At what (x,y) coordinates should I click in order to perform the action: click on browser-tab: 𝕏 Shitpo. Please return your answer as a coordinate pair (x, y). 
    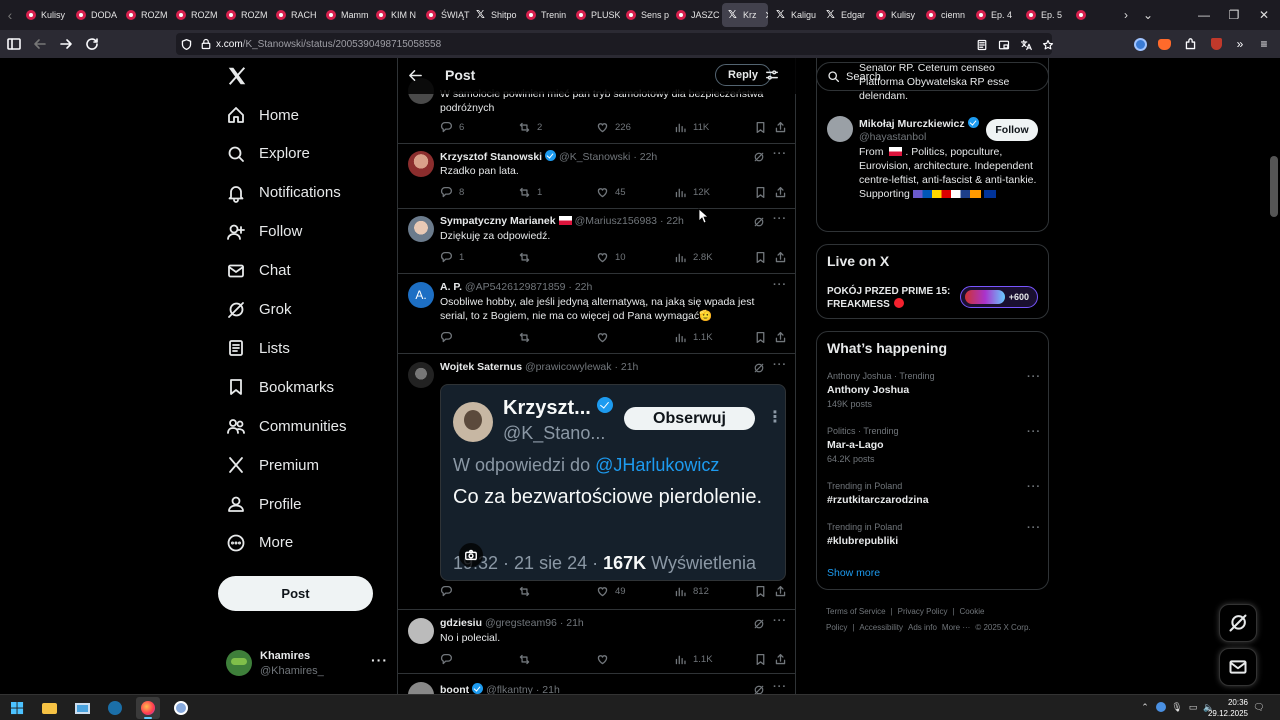
    Looking at the image, I should click on (495, 15).